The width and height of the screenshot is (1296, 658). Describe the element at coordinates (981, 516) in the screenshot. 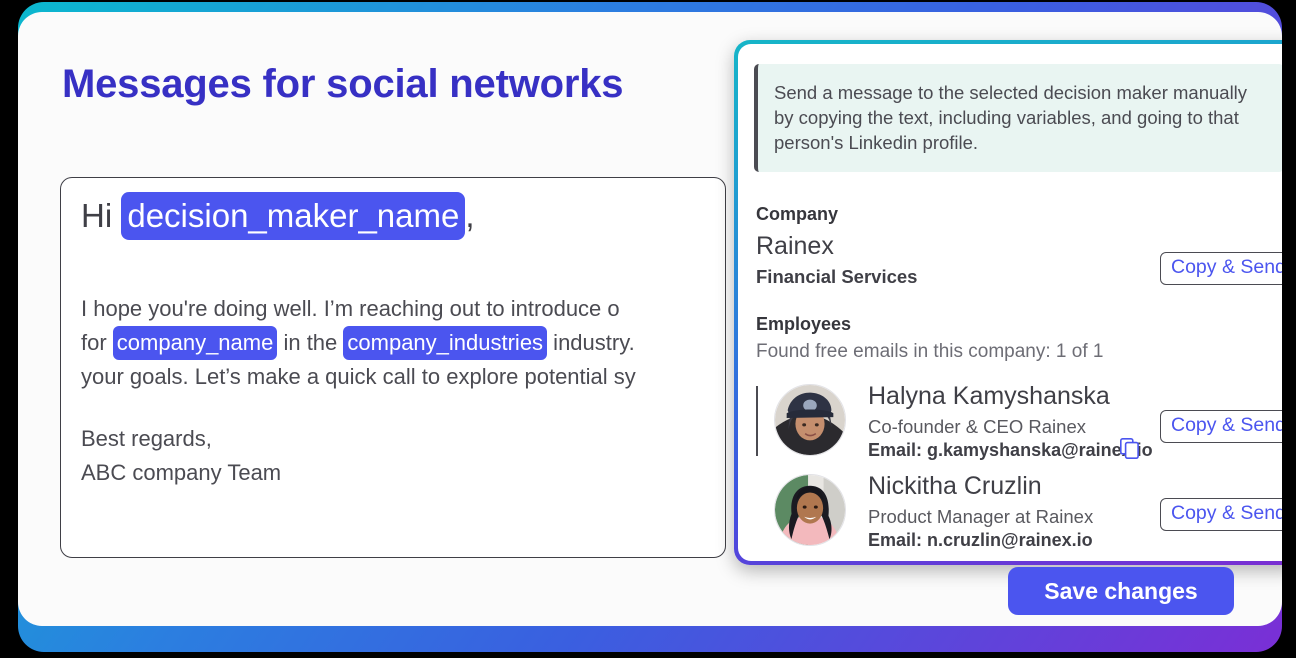

I see `employee-role: Product Manager at Rainex` at that location.